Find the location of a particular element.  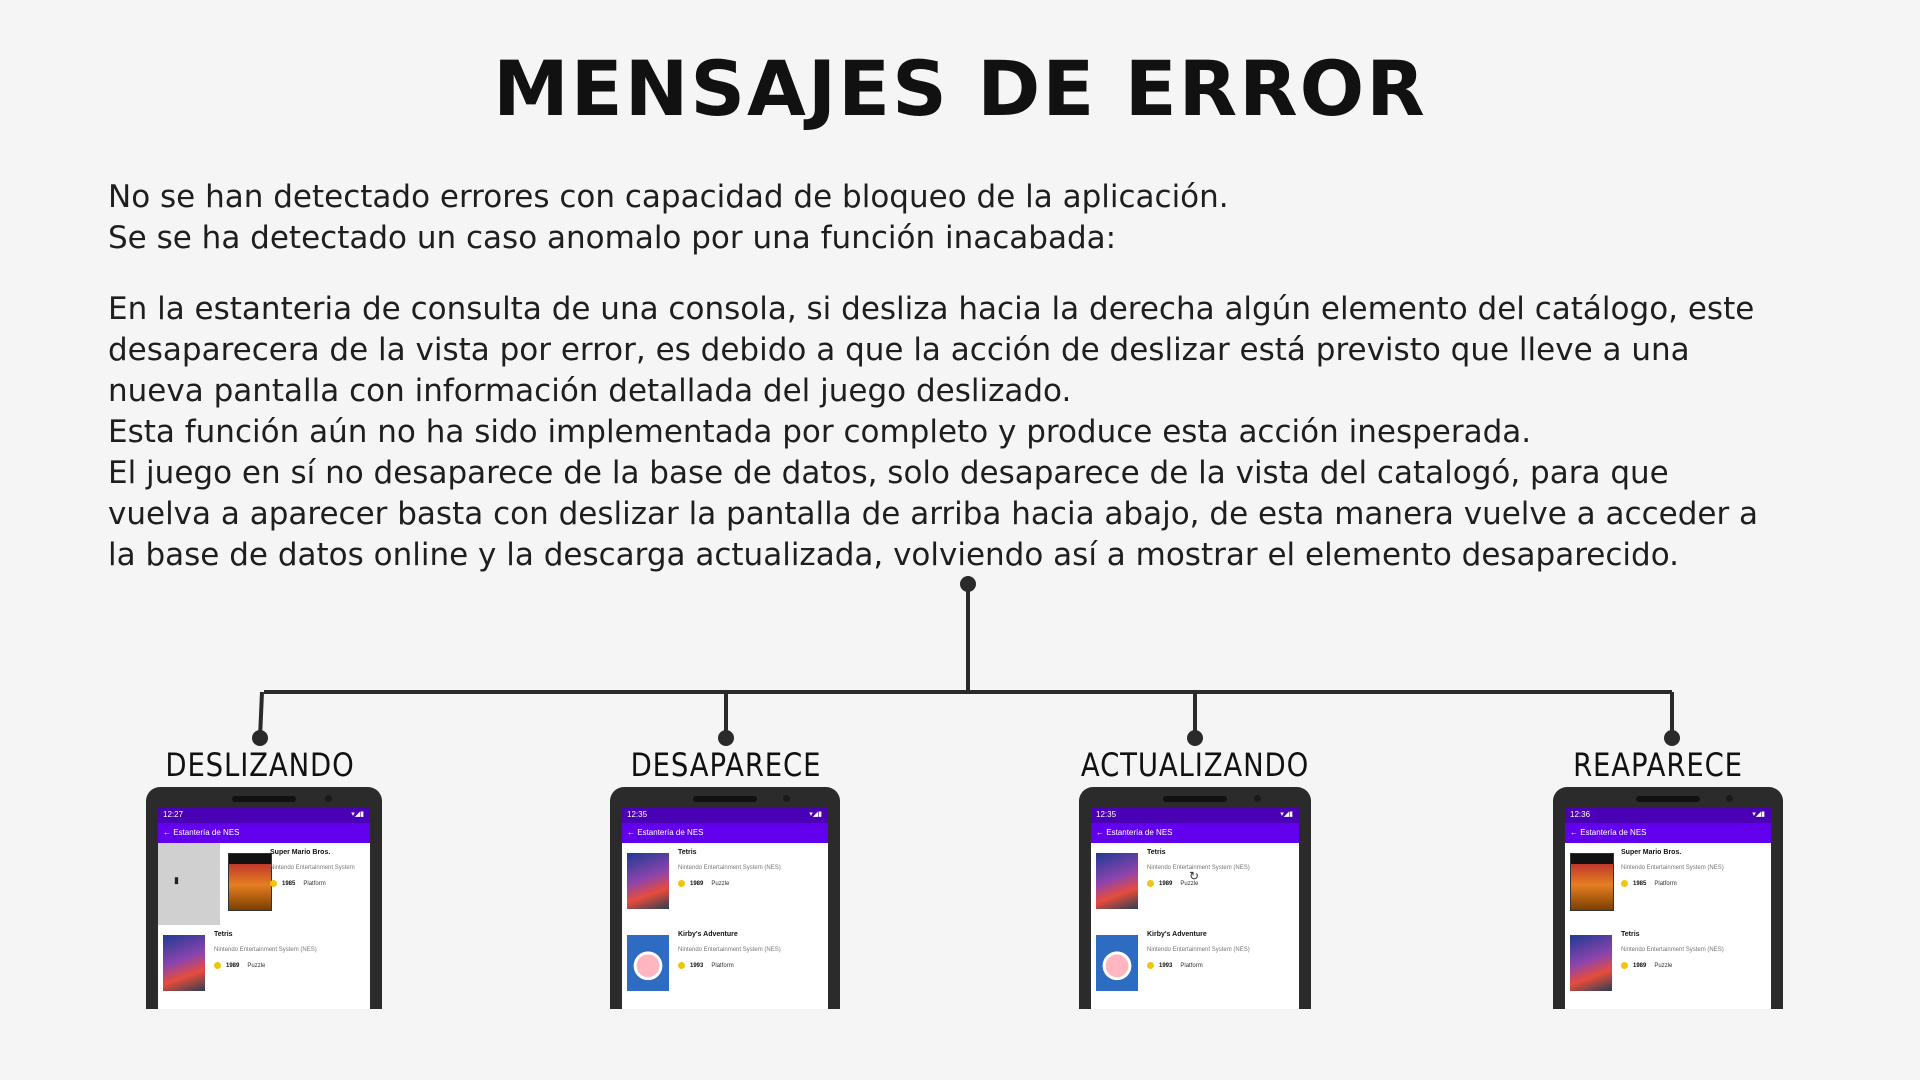

status-bar: 12:27 ▾◢▮ is located at coordinates (264, 815).